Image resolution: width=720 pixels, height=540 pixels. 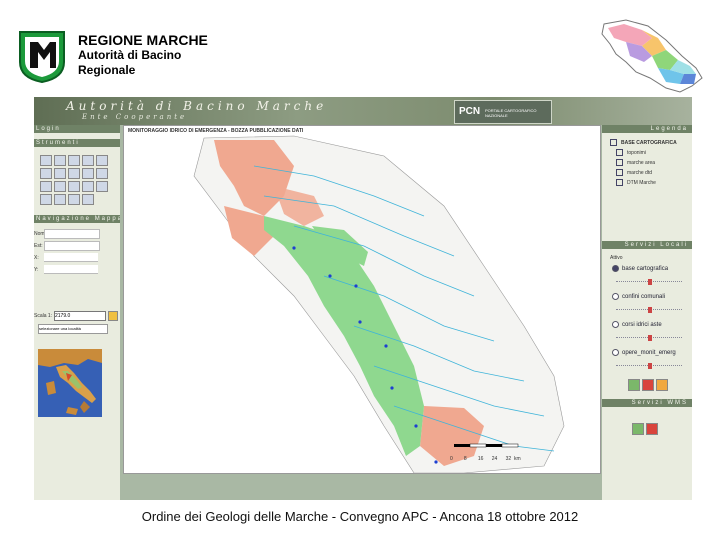 I want to click on tools-header: Strumenti, so click(x=77, y=143).